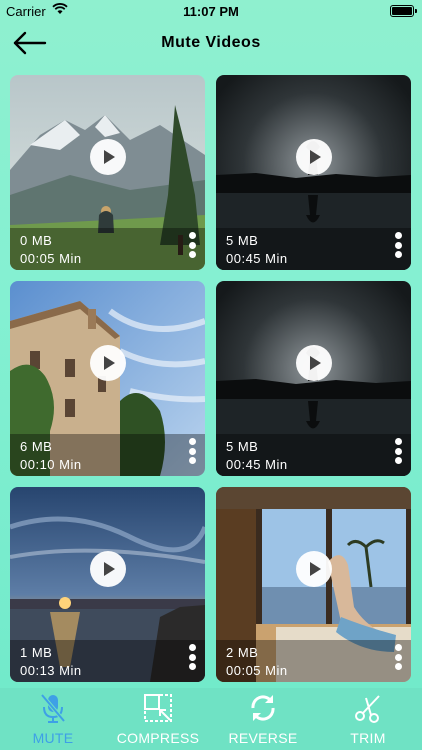 The height and width of the screenshot is (750, 422). Describe the element at coordinates (367, 709) in the screenshot. I see `scissors-icon` at that location.